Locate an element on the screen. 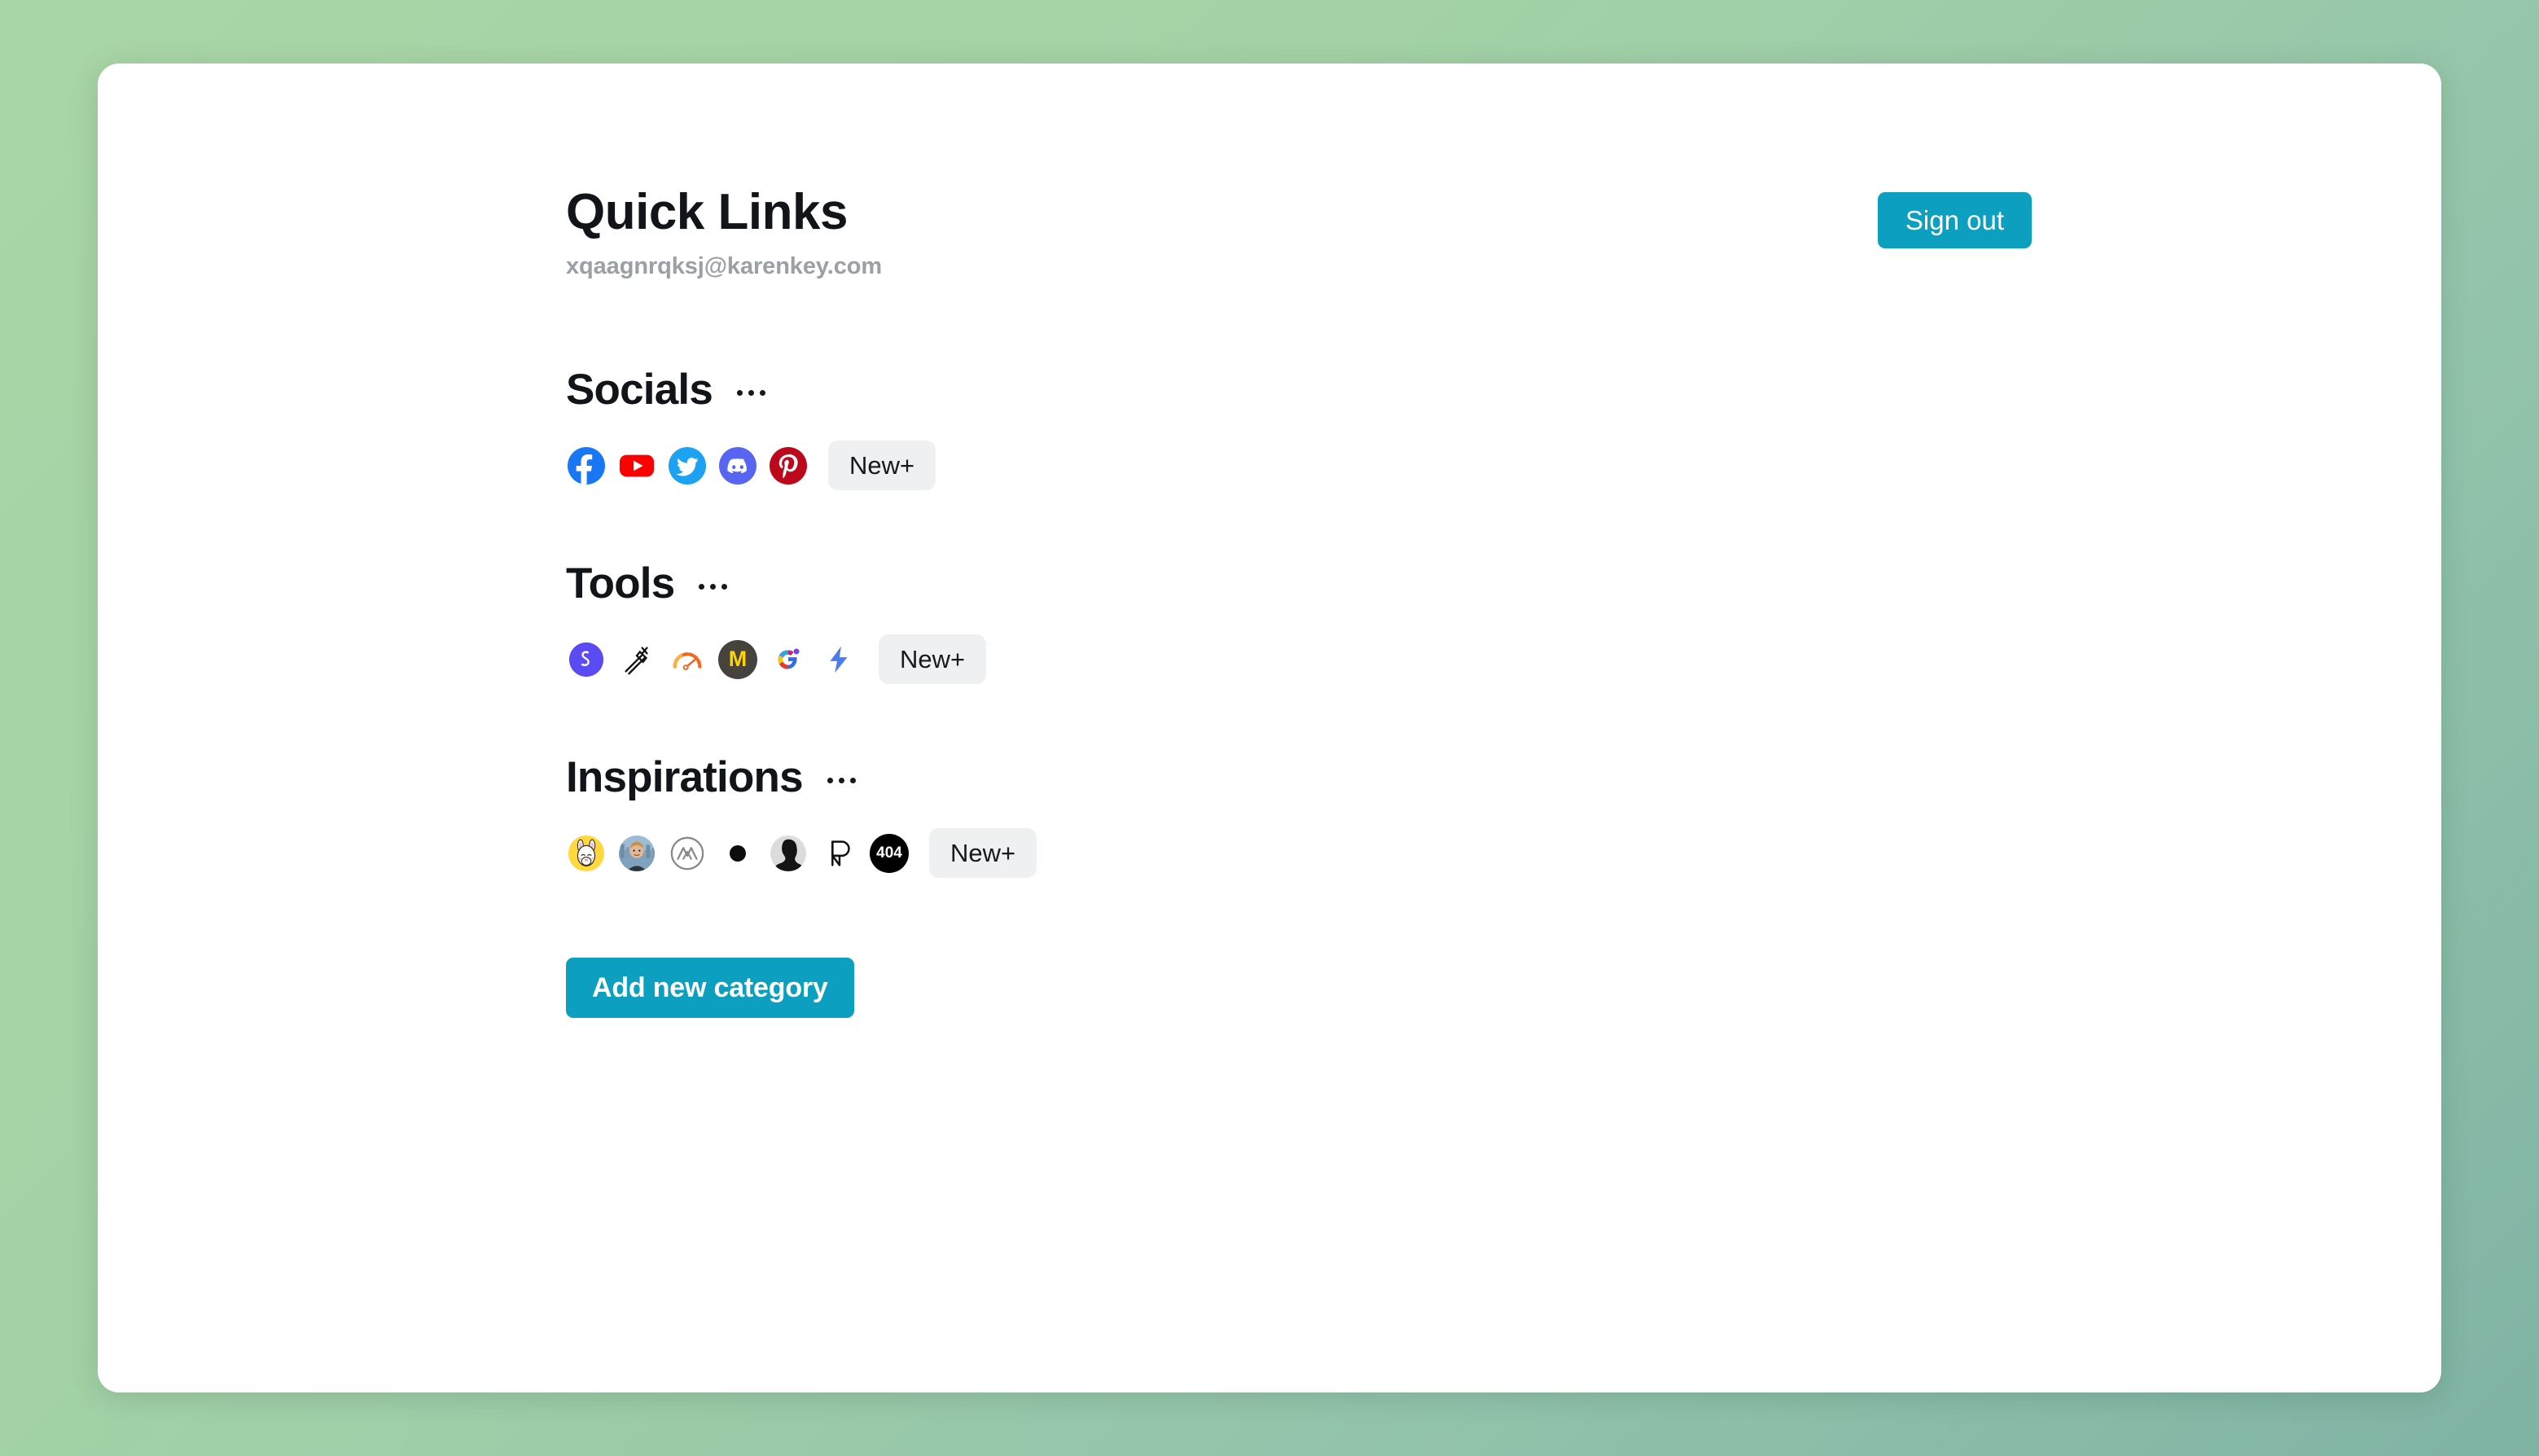 The width and height of the screenshot is (2539, 1456). link-404-badge: 404 is located at coordinates (890, 854).